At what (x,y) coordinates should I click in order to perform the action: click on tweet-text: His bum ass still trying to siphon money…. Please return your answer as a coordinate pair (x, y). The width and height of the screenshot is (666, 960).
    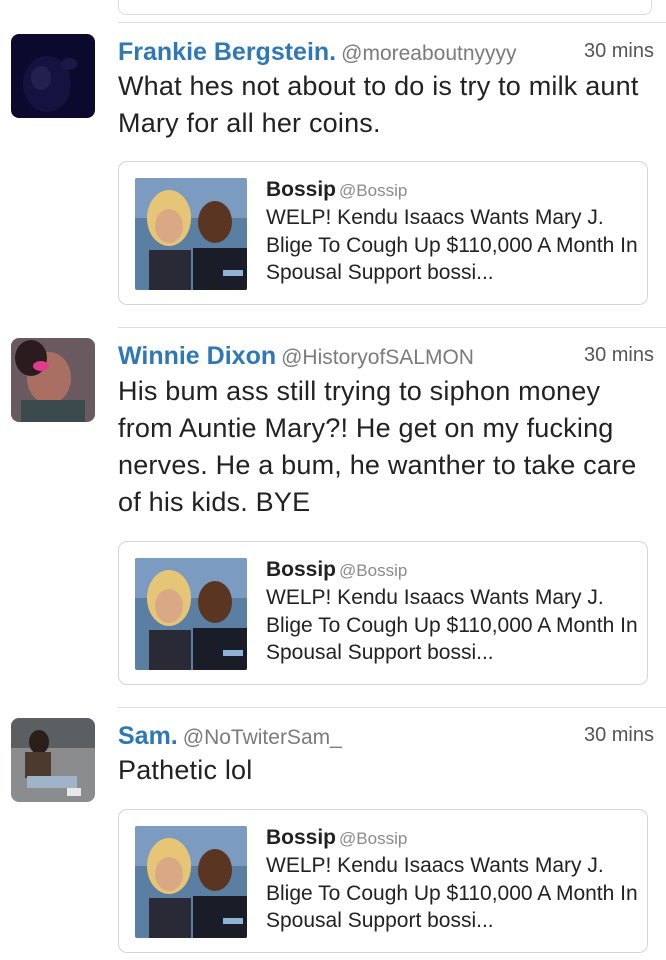
    Looking at the image, I should click on (377, 446).